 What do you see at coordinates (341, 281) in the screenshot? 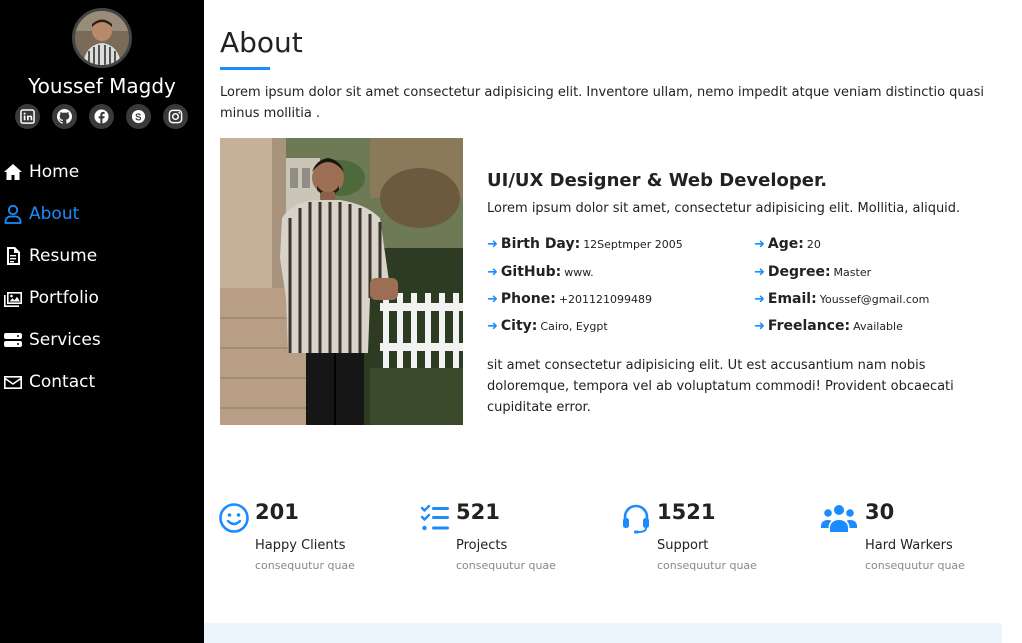
I see `profile-photo` at bounding box center [341, 281].